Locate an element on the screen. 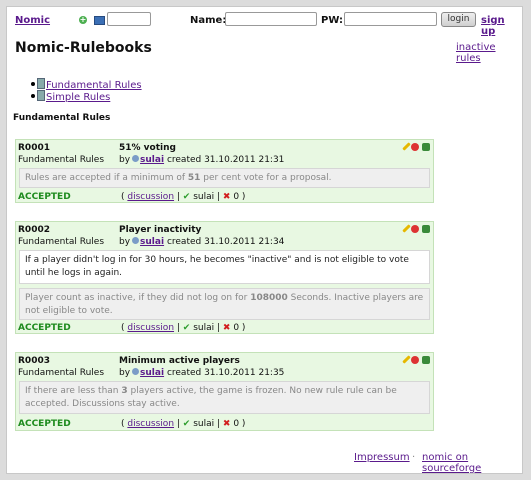  rule-title: Player inactivity is located at coordinates (160, 230).